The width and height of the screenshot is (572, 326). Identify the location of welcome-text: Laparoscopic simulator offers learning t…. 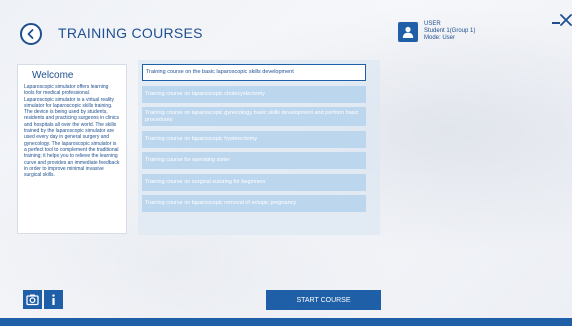
(72, 131).